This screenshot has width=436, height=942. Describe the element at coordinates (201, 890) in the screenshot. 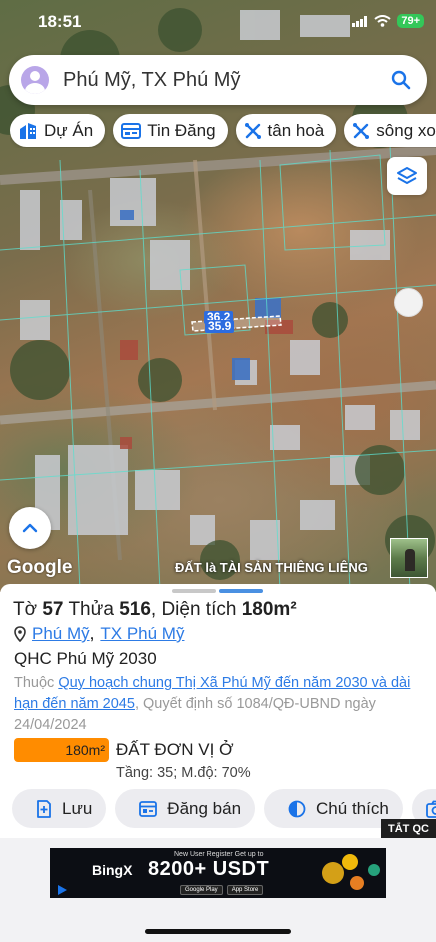

I see `google-play-badge: Google Play` at that location.